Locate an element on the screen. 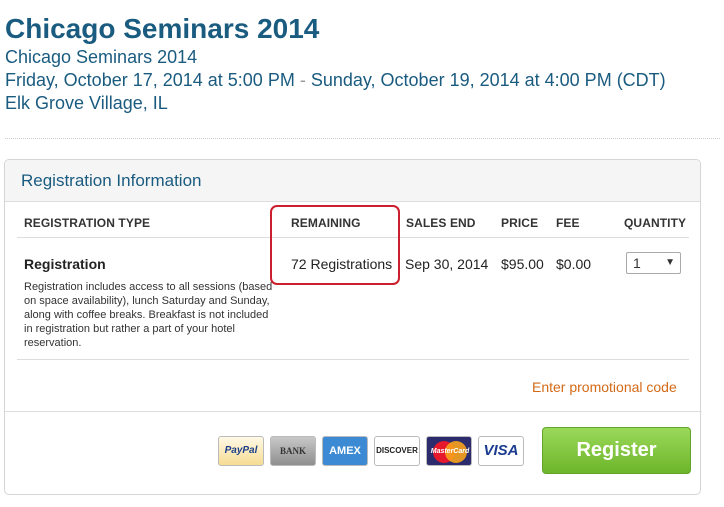 This screenshot has width=724, height=507. quantity-select: 1 ▼ is located at coordinates (653, 263).